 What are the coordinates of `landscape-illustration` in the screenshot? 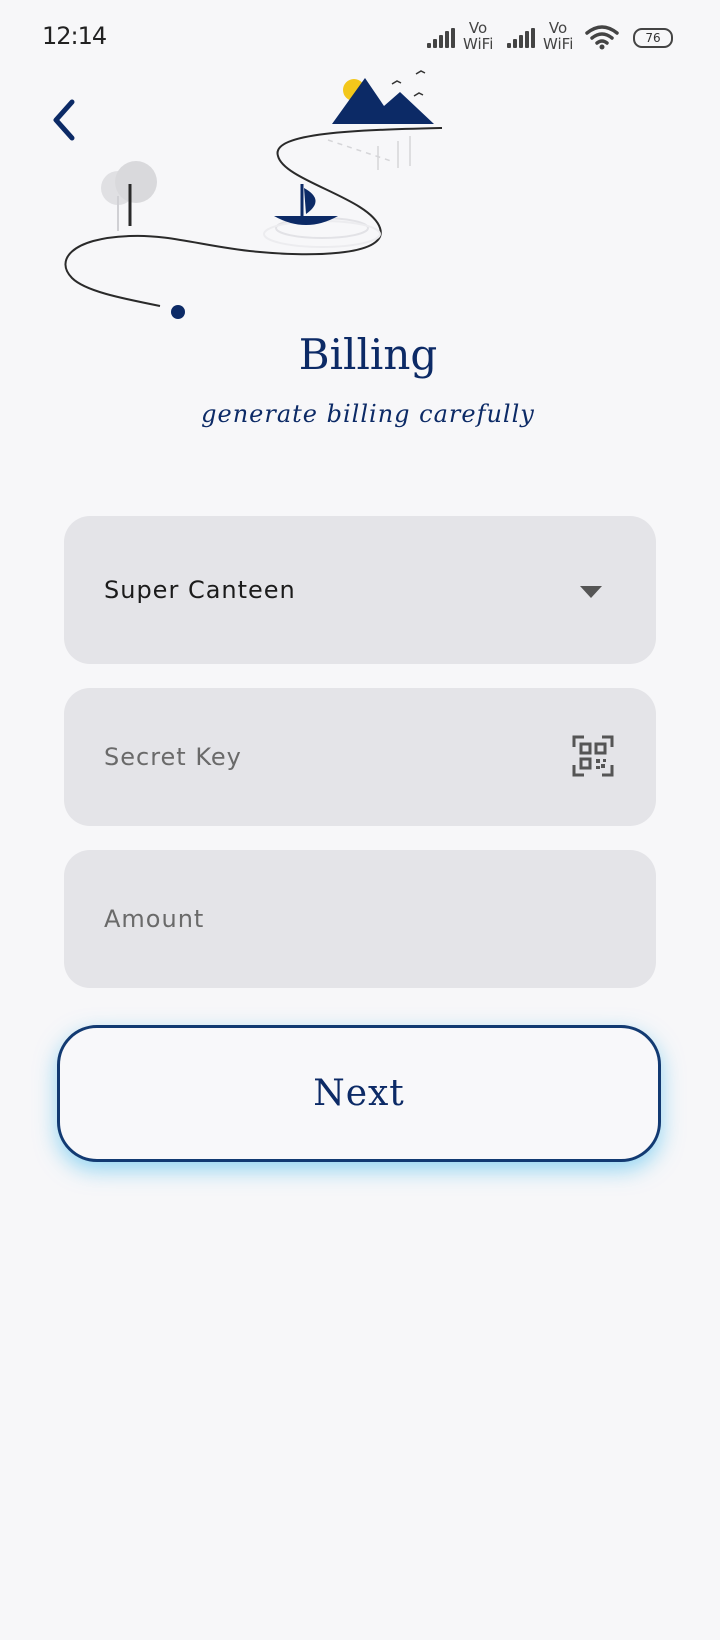 It's located at (253, 194).